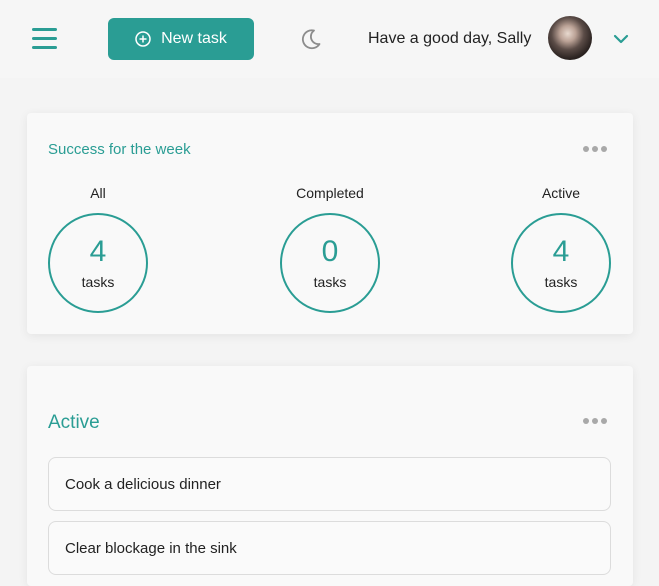  I want to click on new-task-label: New task, so click(194, 38).